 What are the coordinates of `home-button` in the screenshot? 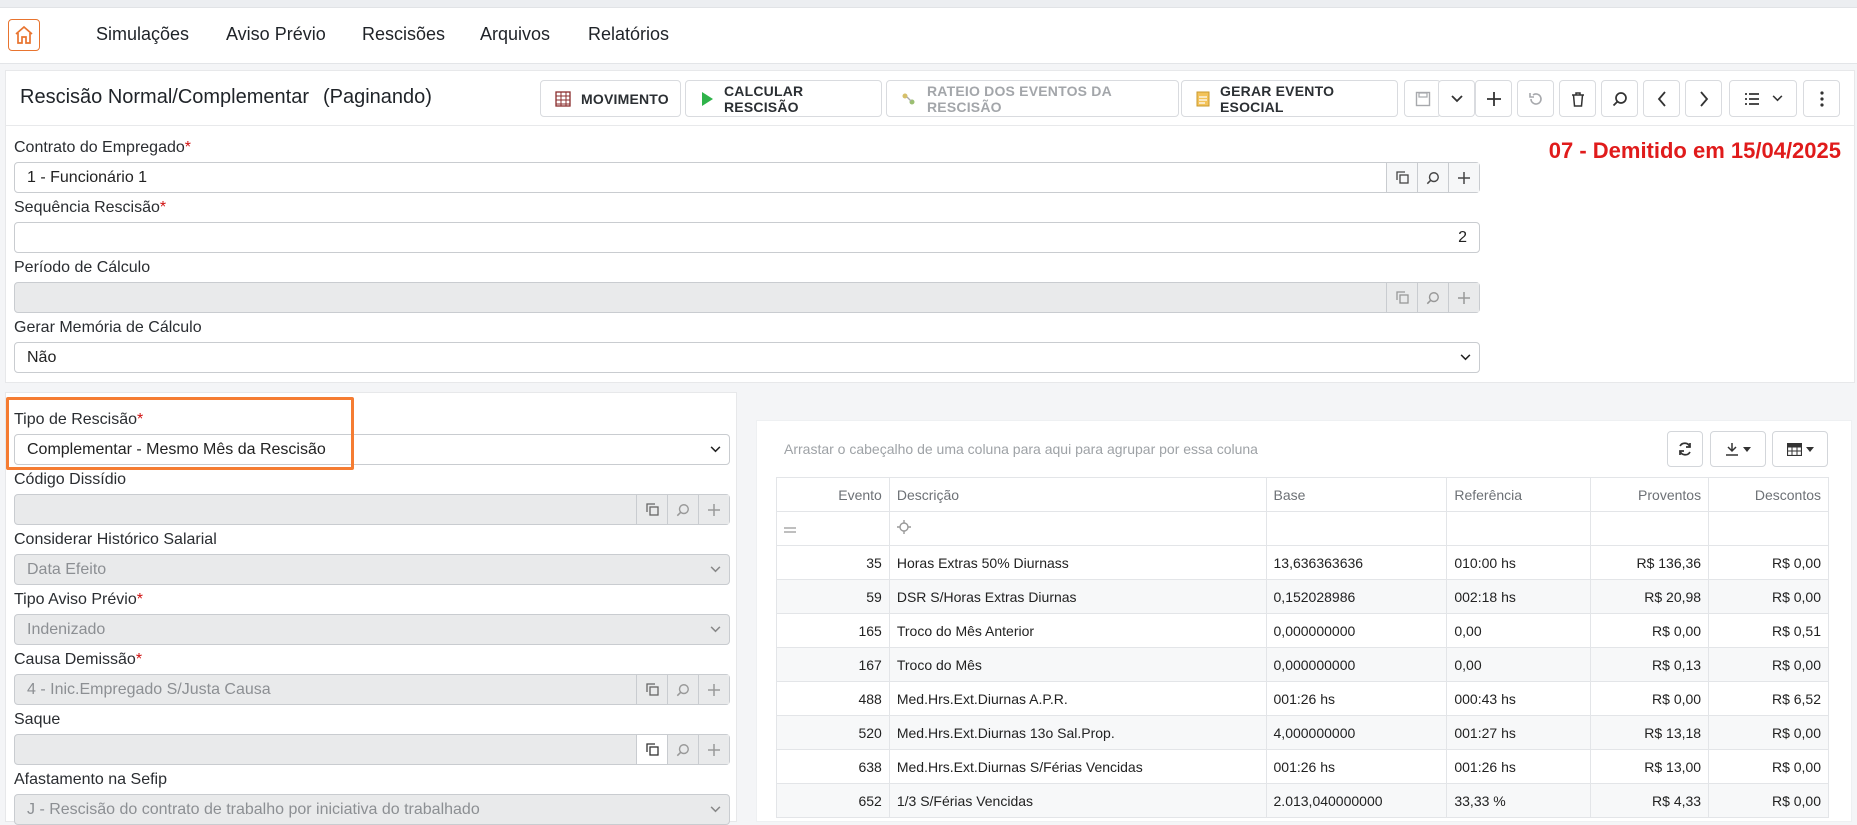 It's located at (24, 35).